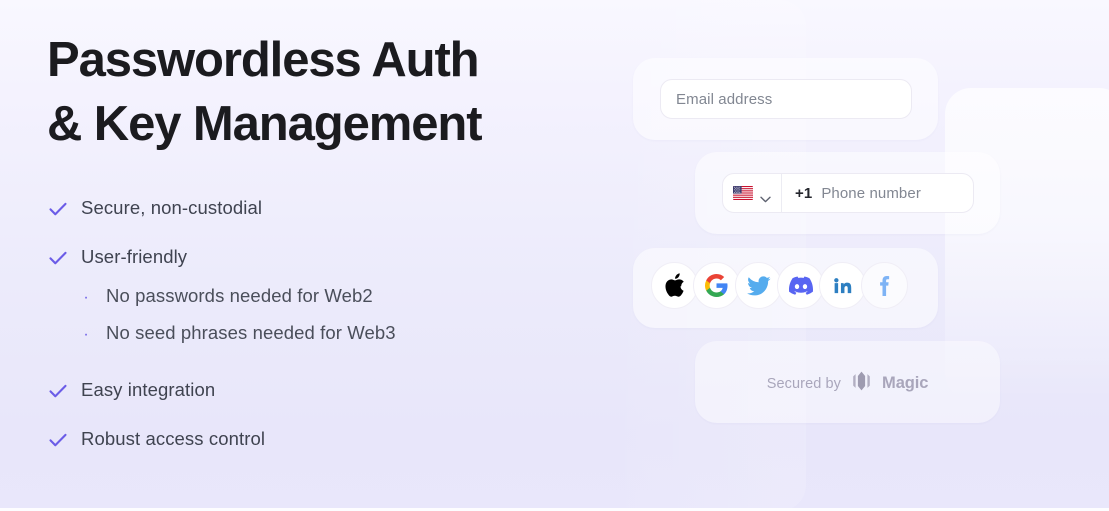 The image size is (1109, 511). I want to click on feature-label: User-friendly, so click(134, 256).